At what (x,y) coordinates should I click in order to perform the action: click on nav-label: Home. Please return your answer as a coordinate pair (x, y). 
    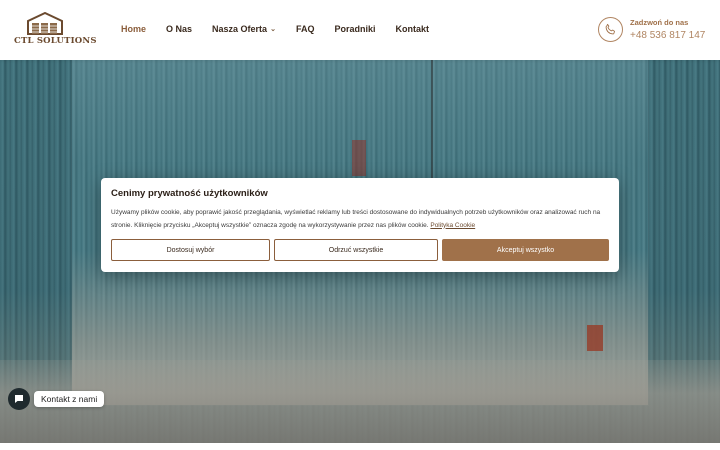
    Looking at the image, I should click on (134, 29).